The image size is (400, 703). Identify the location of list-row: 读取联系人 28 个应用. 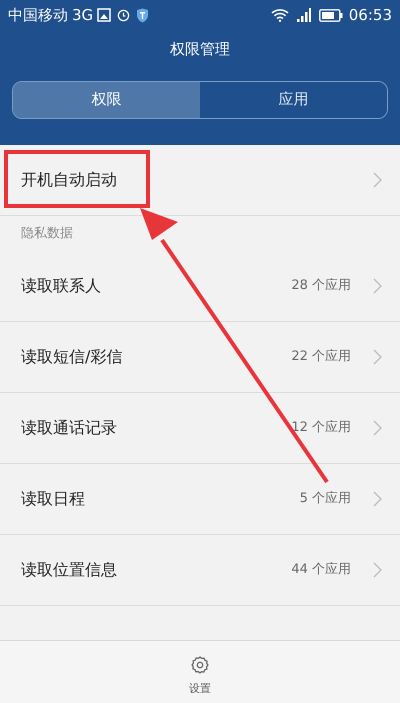
(200, 286).